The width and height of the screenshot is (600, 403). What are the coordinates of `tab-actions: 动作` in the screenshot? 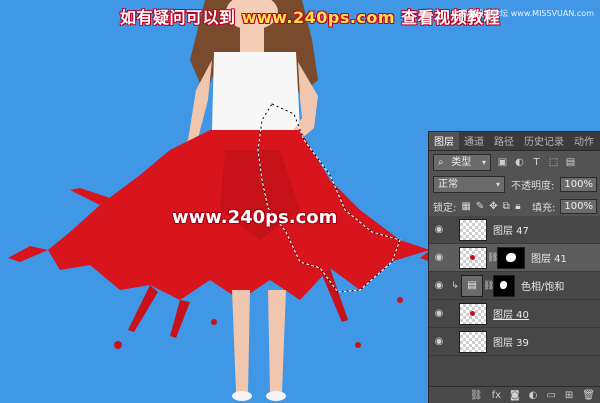 It's located at (584, 141).